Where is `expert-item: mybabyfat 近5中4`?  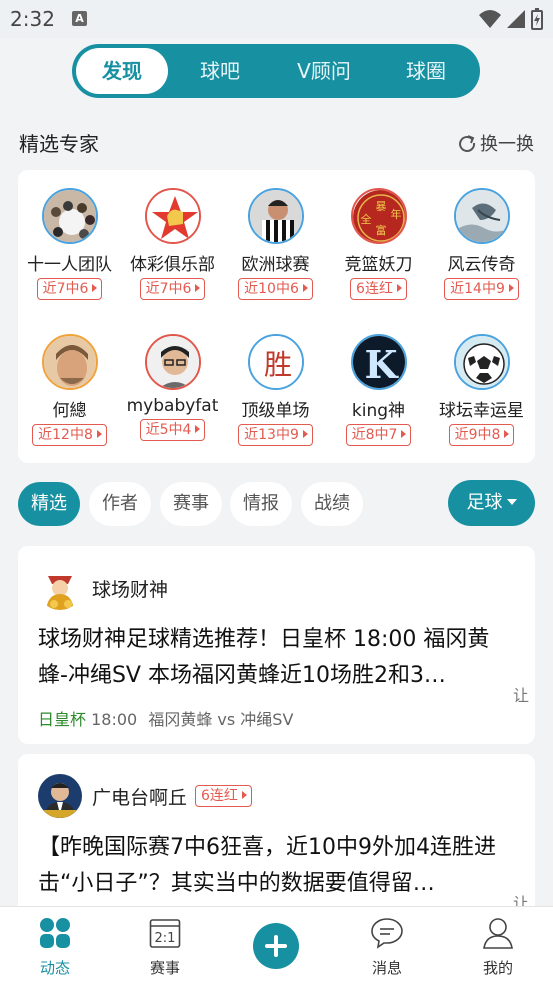 expert-item: mybabyfat 近5中4 is located at coordinates (172, 387).